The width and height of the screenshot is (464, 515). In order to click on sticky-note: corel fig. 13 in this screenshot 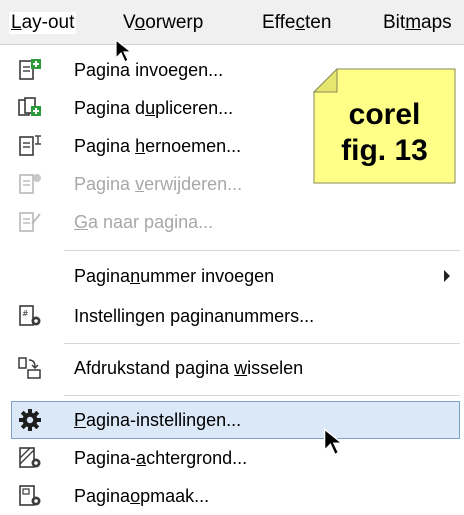, I will do `click(384, 126)`.